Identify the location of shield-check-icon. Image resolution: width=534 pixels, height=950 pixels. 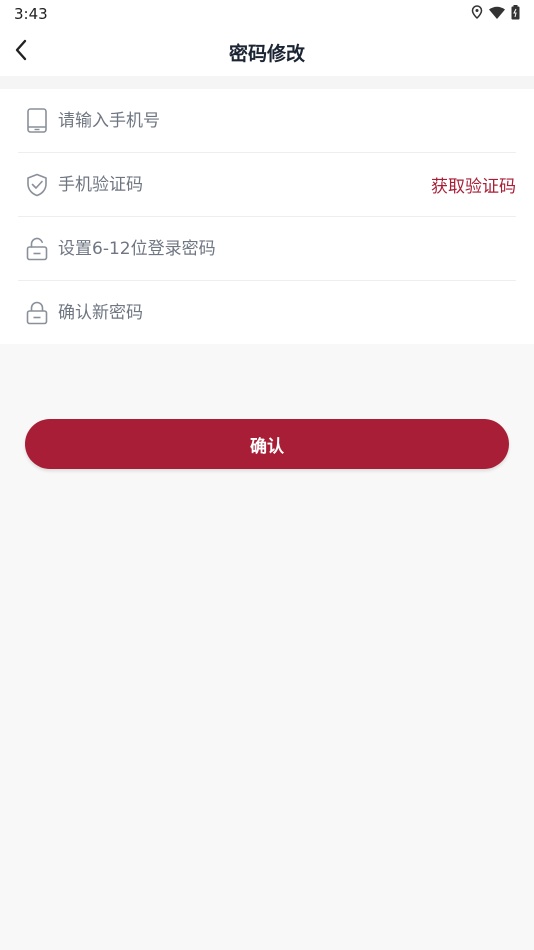
(37, 185).